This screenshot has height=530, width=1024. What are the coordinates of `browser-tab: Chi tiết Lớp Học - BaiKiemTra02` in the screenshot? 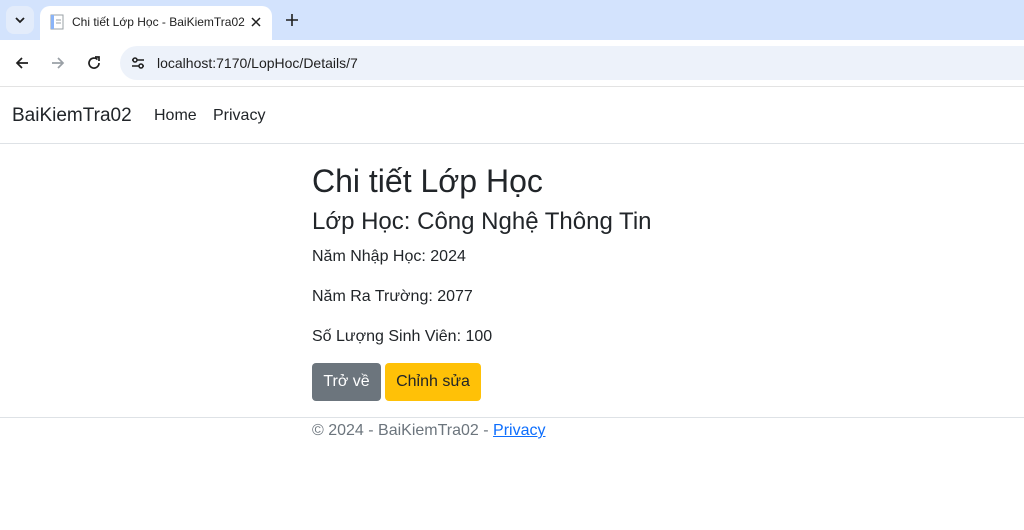 It's located at (156, 23).